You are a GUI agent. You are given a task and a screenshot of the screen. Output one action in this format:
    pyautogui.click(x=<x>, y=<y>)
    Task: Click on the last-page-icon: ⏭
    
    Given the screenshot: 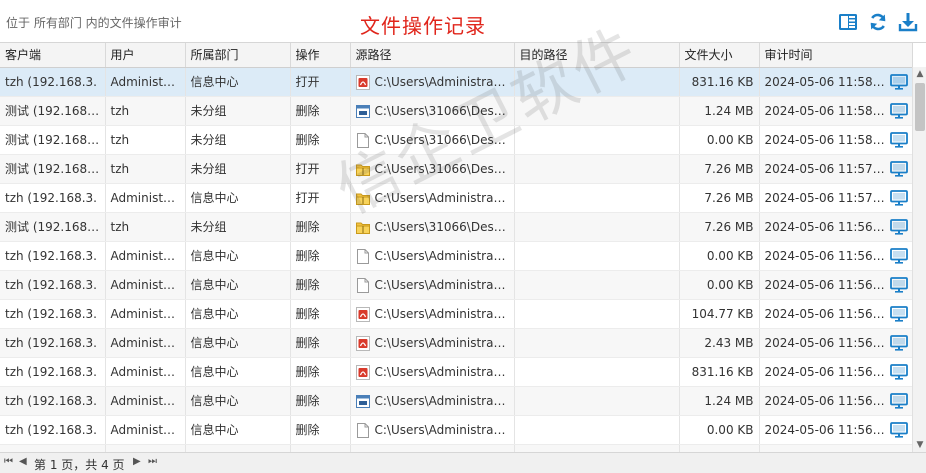 What is the action you would take?
    pyautogui.click(x=152, y=461)
    